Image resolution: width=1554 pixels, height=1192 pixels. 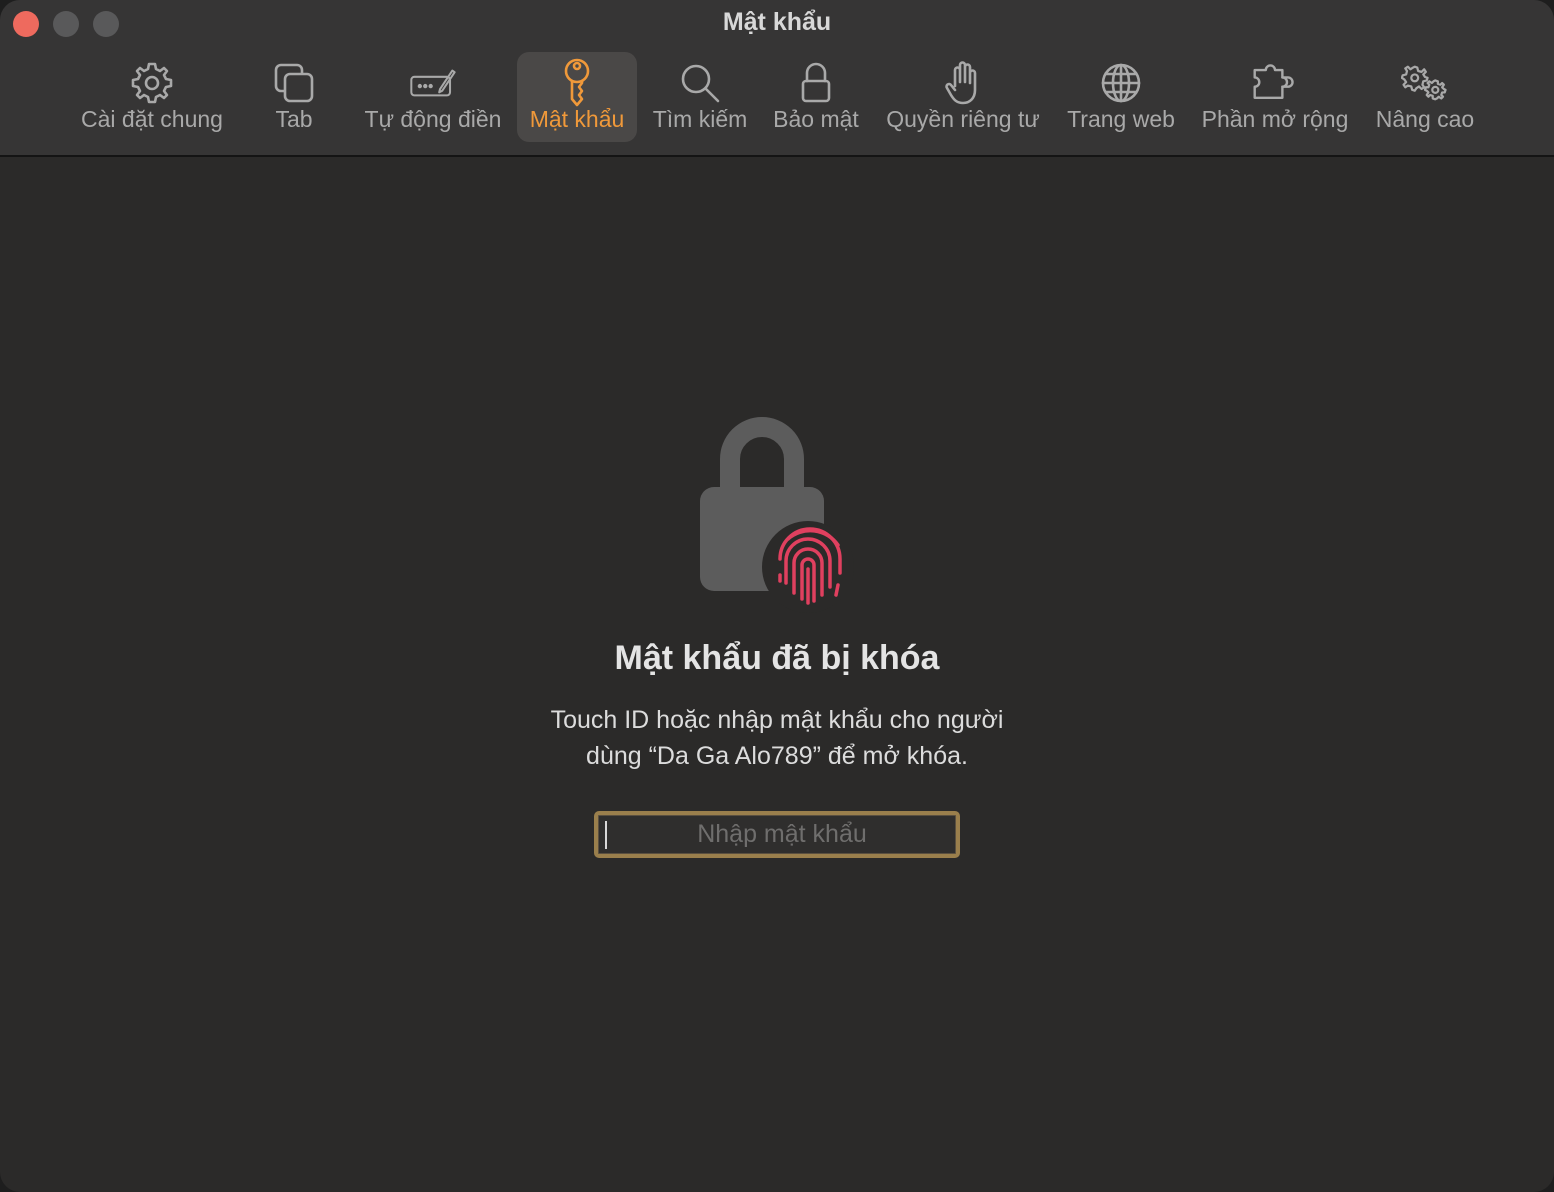 I want to click on tab-autofill: Tự động điền, so click(x=433, y=97).